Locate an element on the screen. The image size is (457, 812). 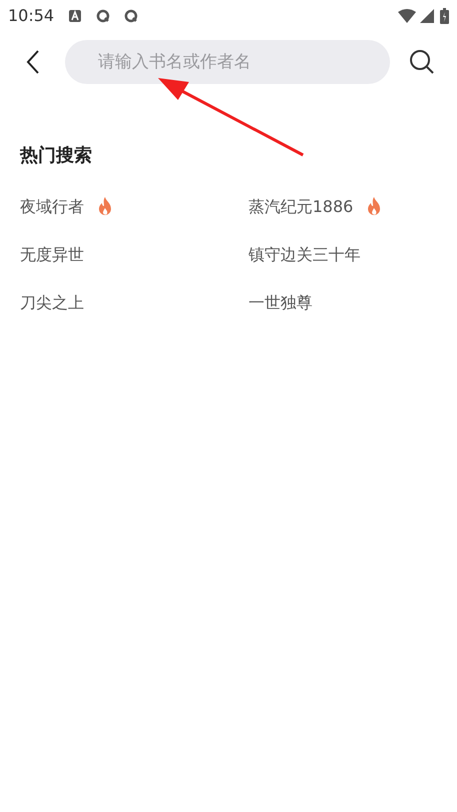
hot-search-item: 无度异世 is located at coordinates (52, 255).